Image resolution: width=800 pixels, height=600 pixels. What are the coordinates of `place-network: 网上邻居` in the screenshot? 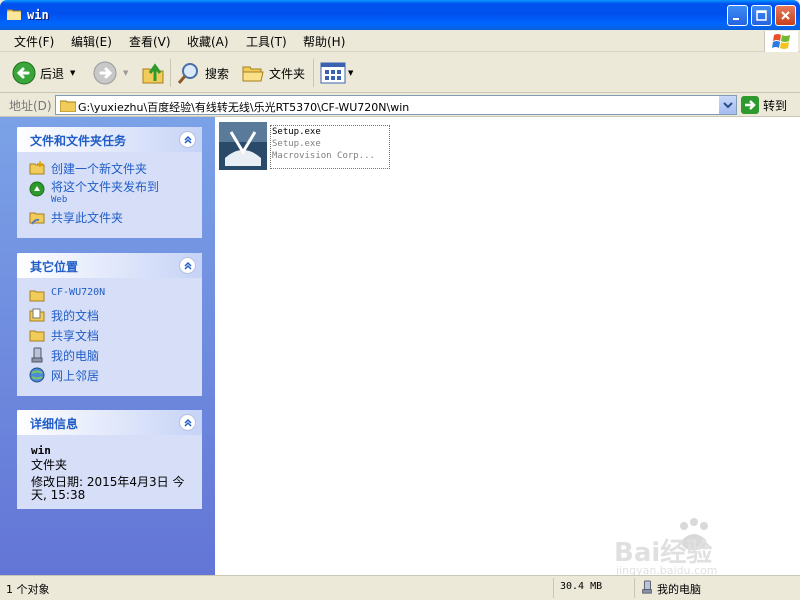 It's located at (64, 375).